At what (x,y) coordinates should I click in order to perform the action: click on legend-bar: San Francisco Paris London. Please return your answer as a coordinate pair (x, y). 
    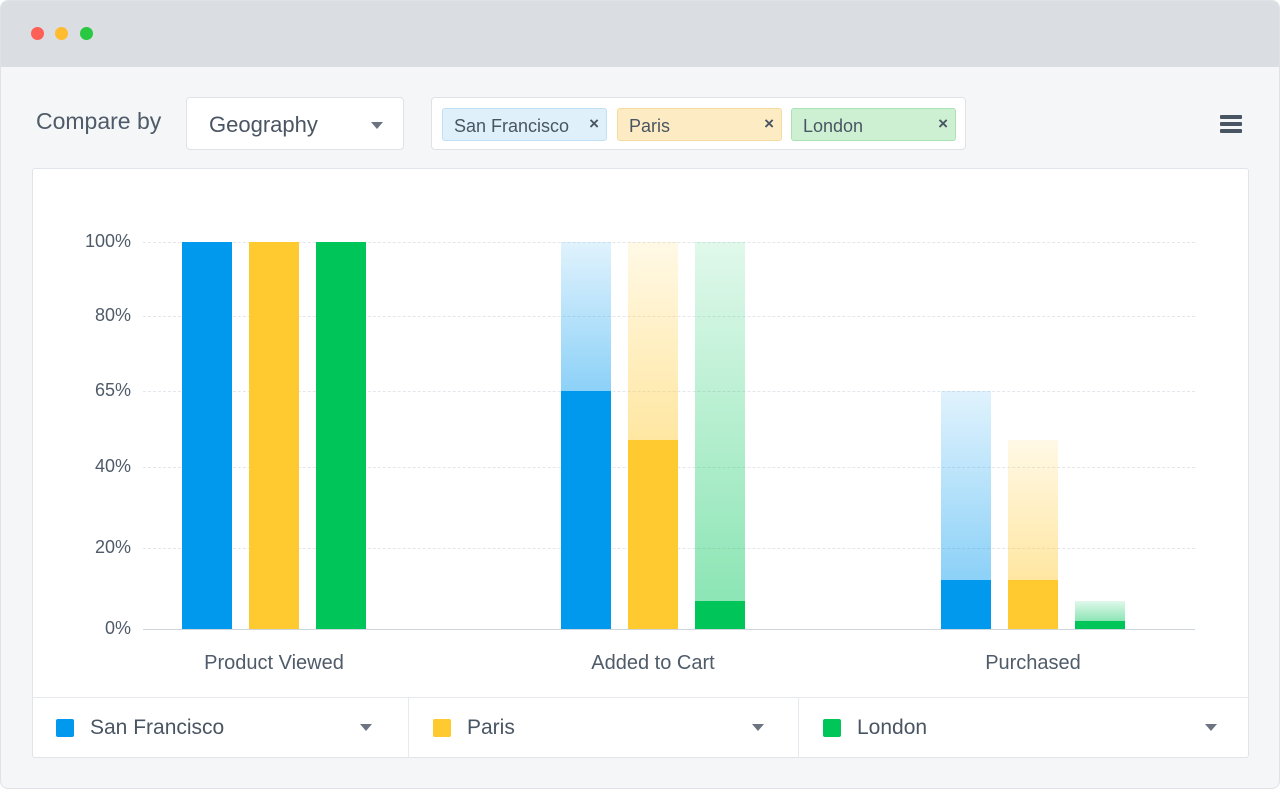
    Looking at the image, I should click on (640, 727).